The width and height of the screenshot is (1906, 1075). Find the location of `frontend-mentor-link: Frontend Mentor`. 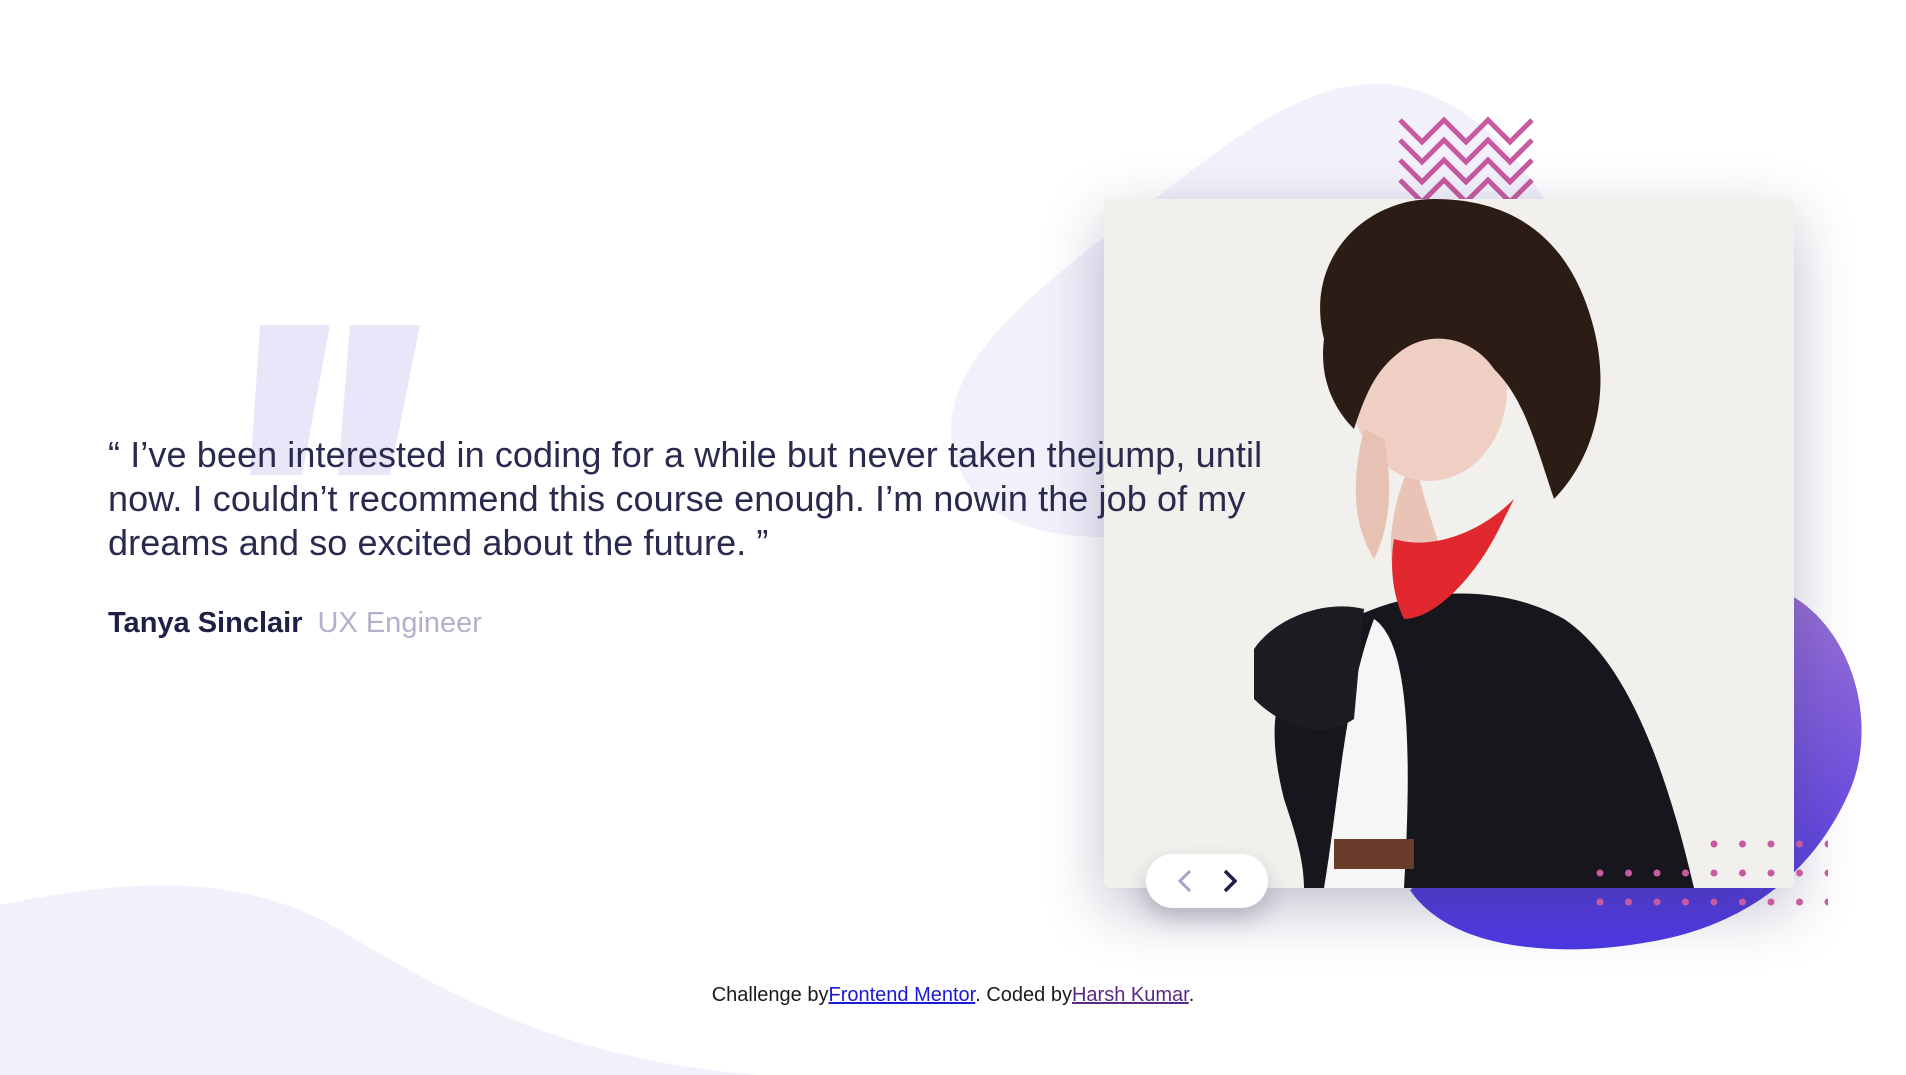

frontend-mentor-link: Frontend Mentor is located at coordinates (901, 995).